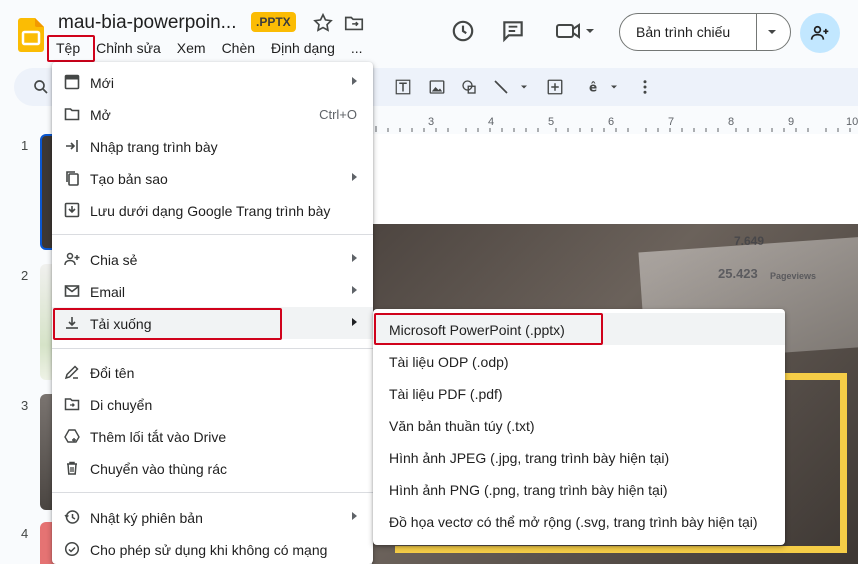 The width and height of the screenshot is (858, 564). Describe the element at coordinates (72, 210) in the screenshot. I see `save-icon` at that location.